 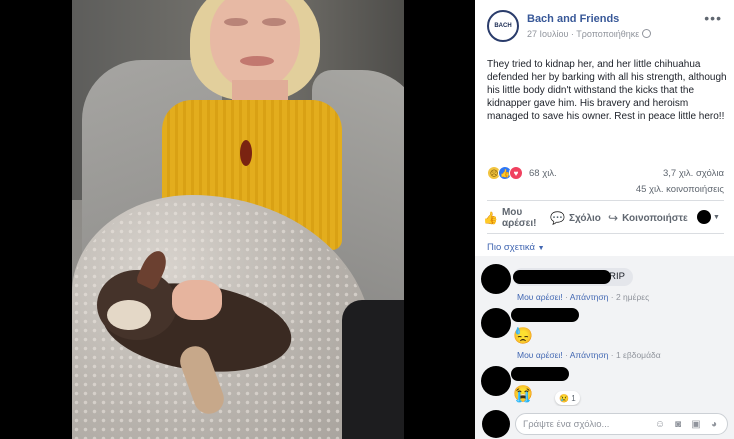 I want to click on share-icon: ↪, so click(x=613, y=218).